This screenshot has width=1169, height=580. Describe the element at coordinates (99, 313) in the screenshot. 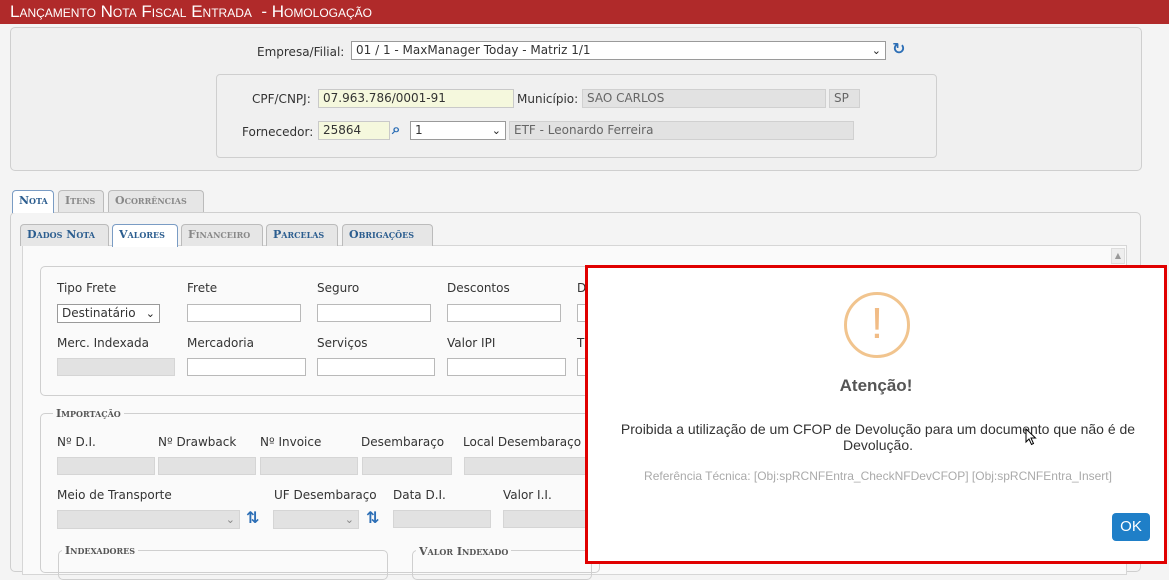

I see `tipo-frete-value: Destinatário` at that location.